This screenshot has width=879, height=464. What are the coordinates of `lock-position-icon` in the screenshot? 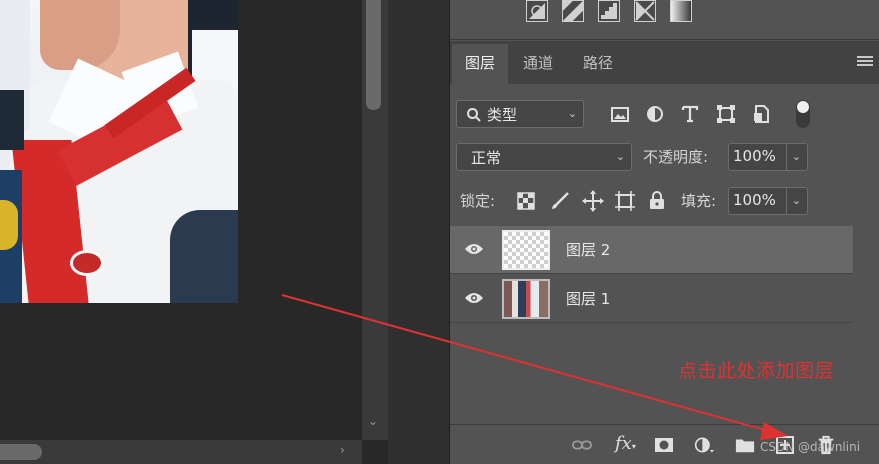 It's located at (593, 201).